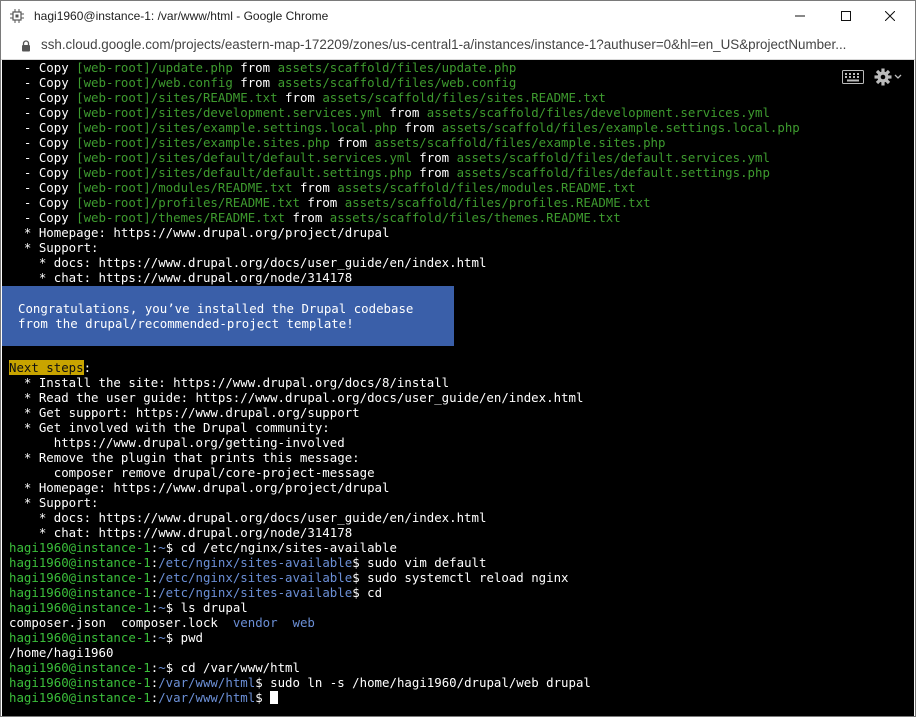  I want to click on prompt-cmd: $ sudo vim default, so click(419, 562).